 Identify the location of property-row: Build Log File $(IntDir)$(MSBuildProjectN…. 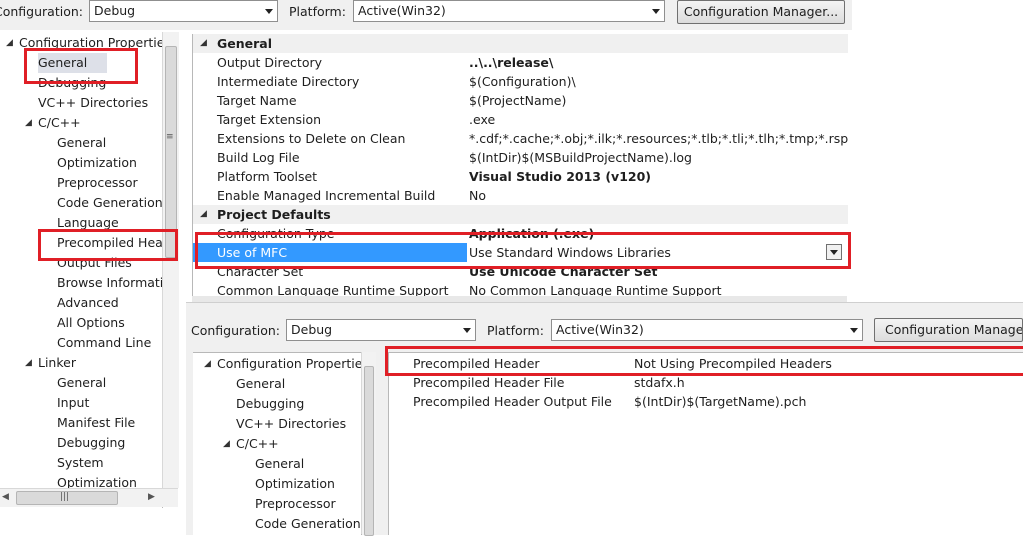
(520, 157).